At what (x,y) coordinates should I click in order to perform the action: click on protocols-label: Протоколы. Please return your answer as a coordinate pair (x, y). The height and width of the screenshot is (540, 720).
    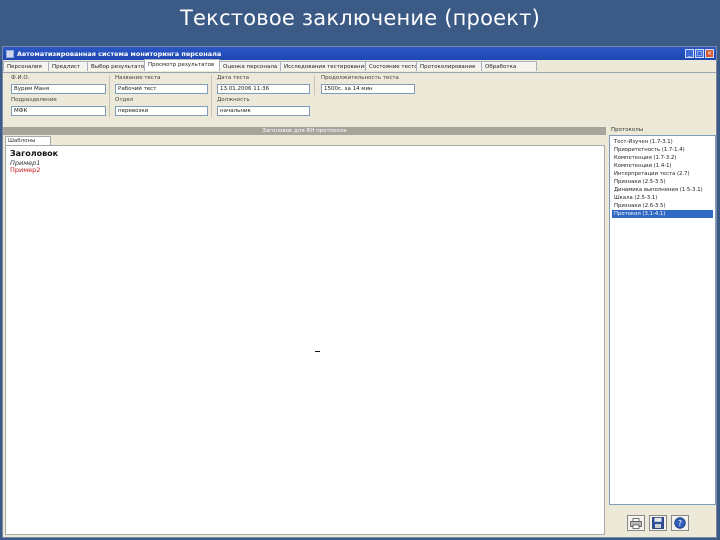
    Looking at the image, I should click on (627, 130).